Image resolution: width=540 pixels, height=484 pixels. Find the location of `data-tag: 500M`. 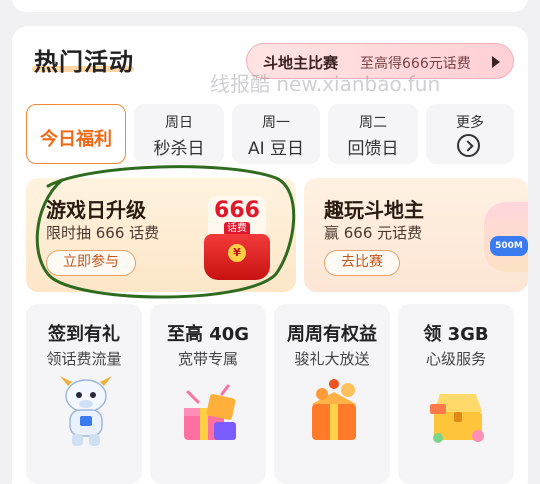

data-tag: 500M is located at coordinates (509, 246).